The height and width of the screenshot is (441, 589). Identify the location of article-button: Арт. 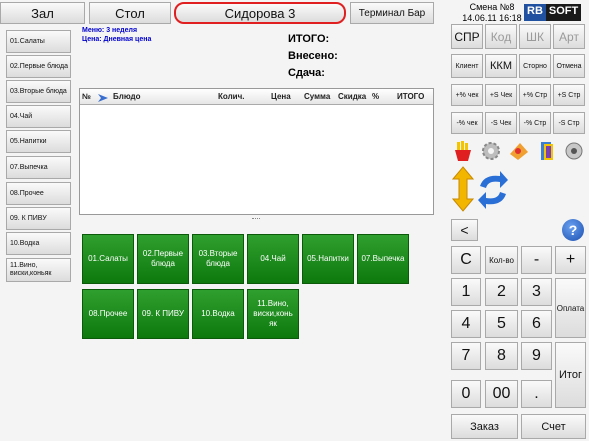
(569, 36).